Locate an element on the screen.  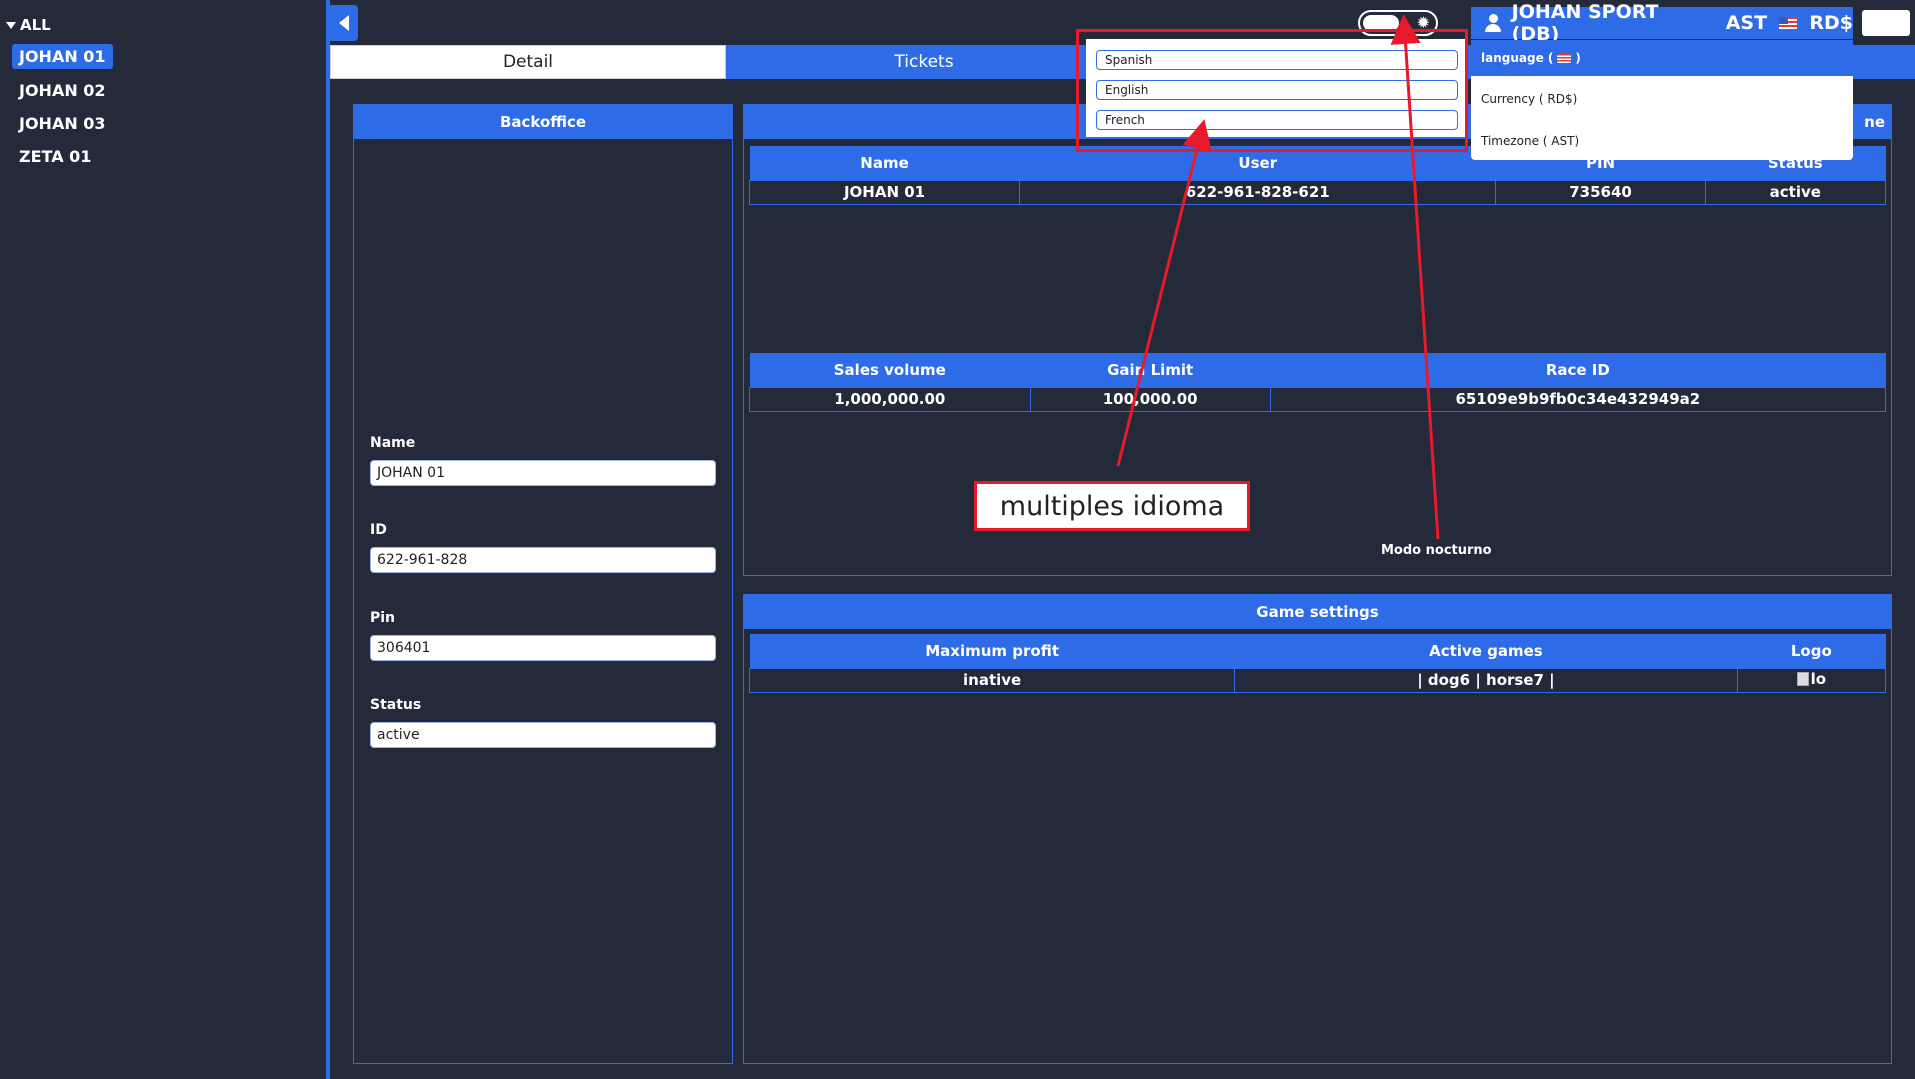
column-header-maximum-profit: Maximum profit is located at coordinates (992, 651).